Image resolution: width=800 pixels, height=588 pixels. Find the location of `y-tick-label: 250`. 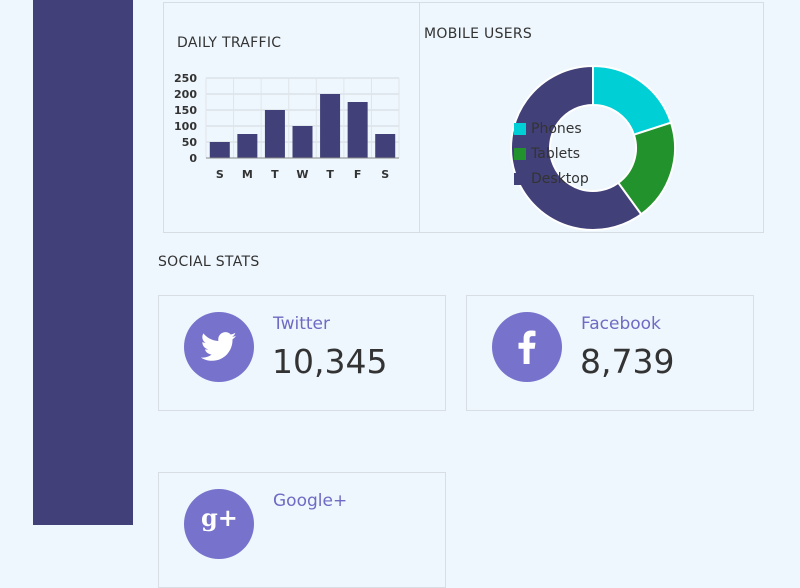

y-tick-label: 250 is located at coordinates (185, 78).